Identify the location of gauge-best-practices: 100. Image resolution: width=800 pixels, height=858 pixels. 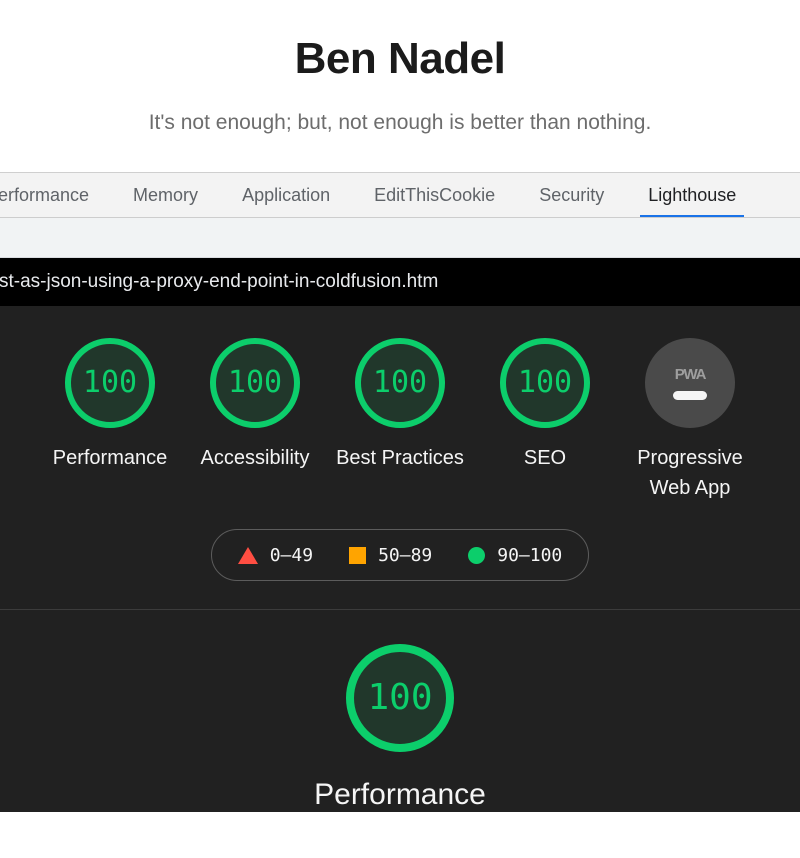
(400, 383).